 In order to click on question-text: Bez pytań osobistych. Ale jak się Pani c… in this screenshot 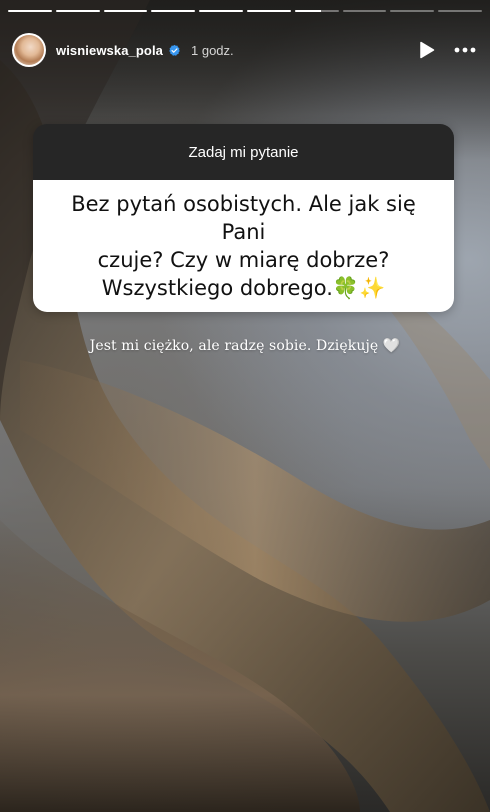, I will do `click(243, 246)`.